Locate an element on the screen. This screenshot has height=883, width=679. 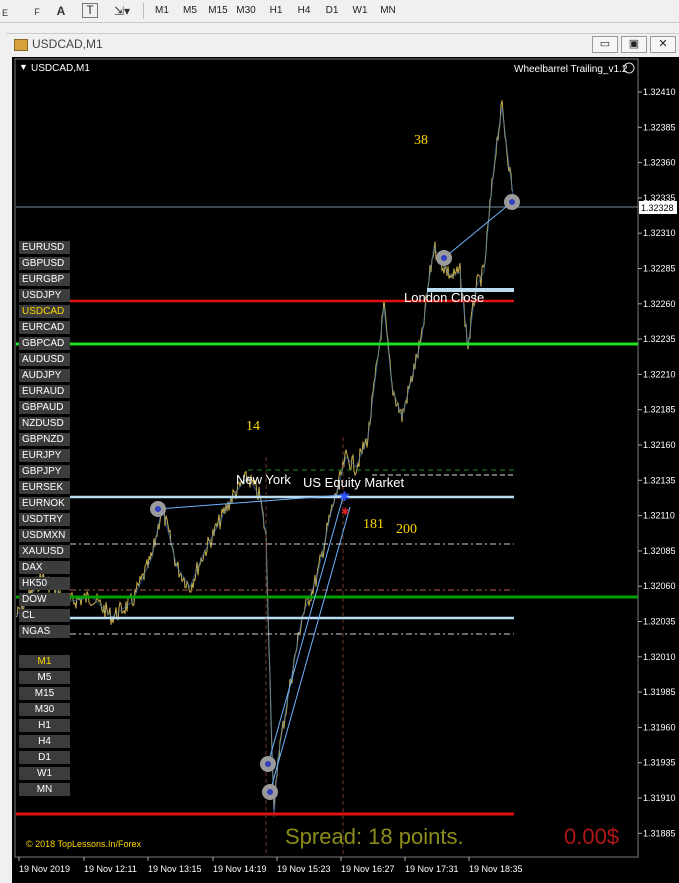
symbol-button-ngas: NGAS is located at coordinates (44, 631).